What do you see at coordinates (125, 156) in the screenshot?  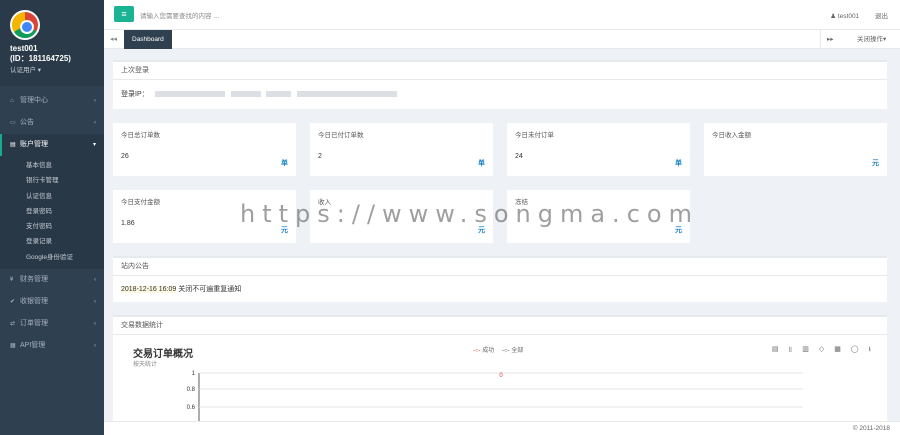 I see `stat-value: 26` at bounding box center [125, 156].